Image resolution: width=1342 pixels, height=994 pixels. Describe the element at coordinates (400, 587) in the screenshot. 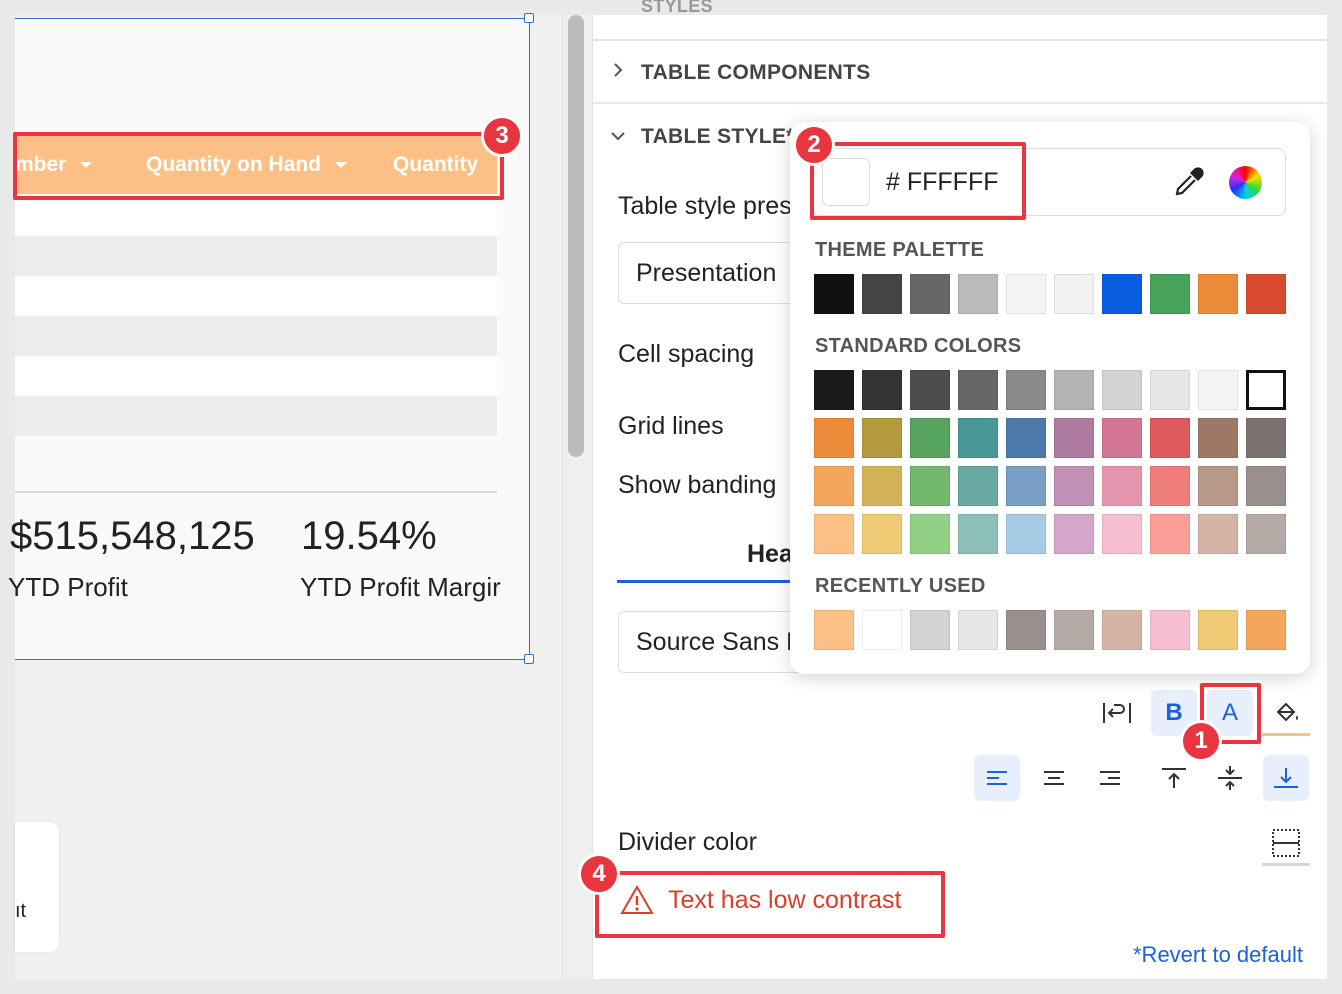

I see `kpi-label: YTD Profit Margir` at that location.